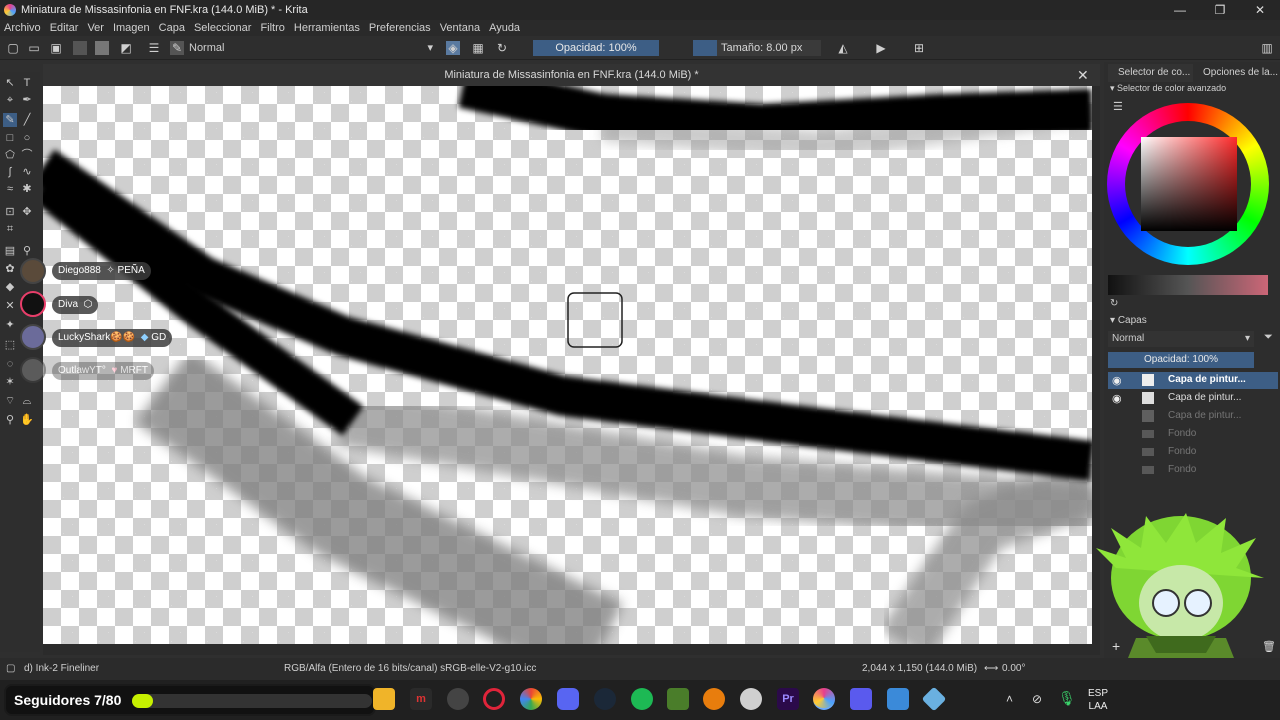  Describe the element at coordinates (10, 287) in the screenshot. I see `fill-tool-icon: ◆` at that location.